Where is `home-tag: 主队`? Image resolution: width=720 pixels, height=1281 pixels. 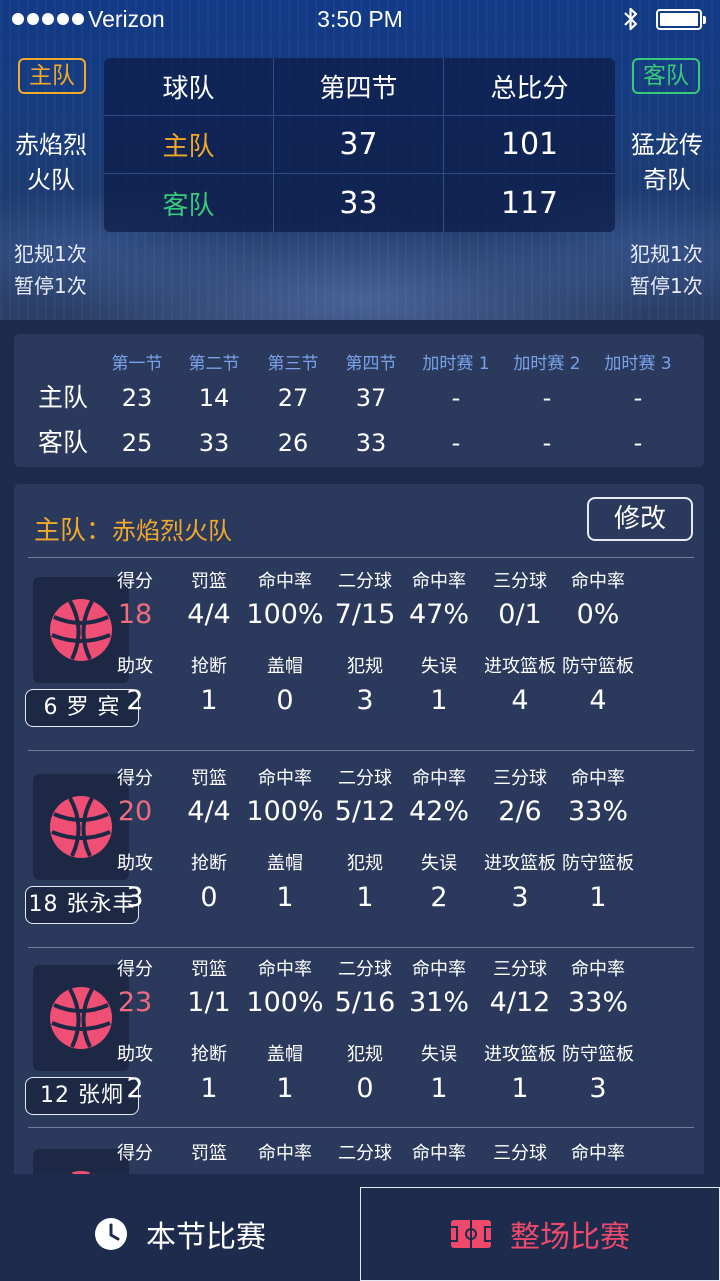 home-tag: 主队 is located at coordinates (52, 76).